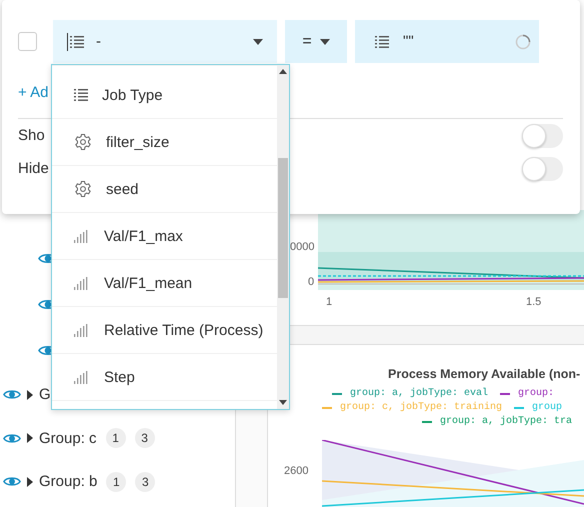  Describe the element at coordinates (296, 471) in the screenshot. I see `axis-label: 2600` at that location.